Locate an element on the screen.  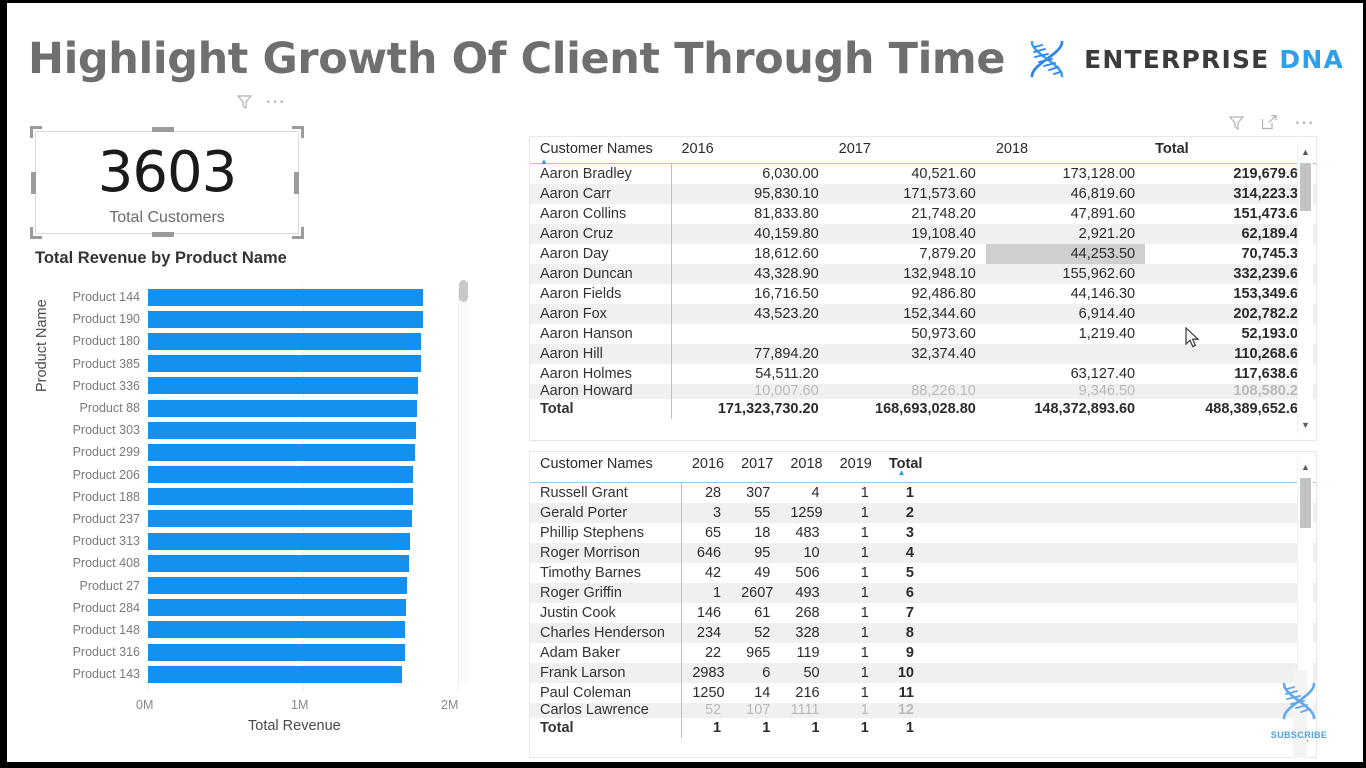
bar-row: Product 316 is located at coordinates (260, 652).